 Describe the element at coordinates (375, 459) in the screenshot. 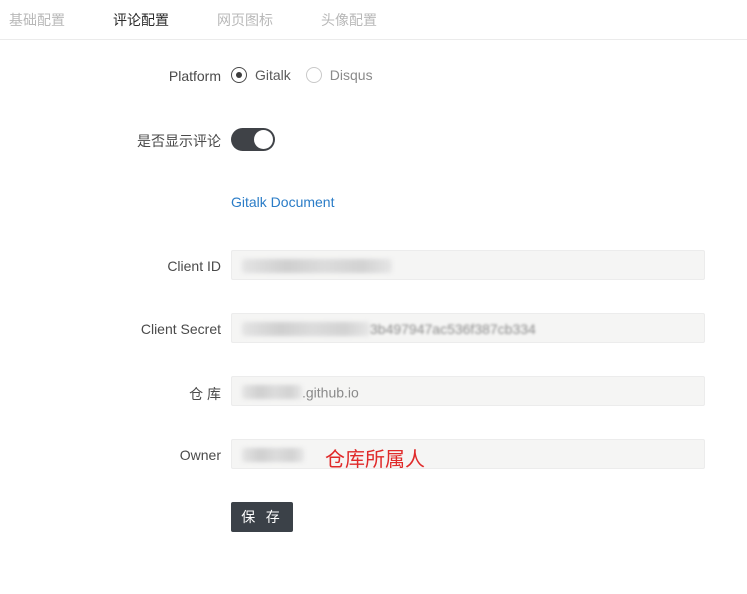

I see `owner-annotation: 仓库所属人` at that location.